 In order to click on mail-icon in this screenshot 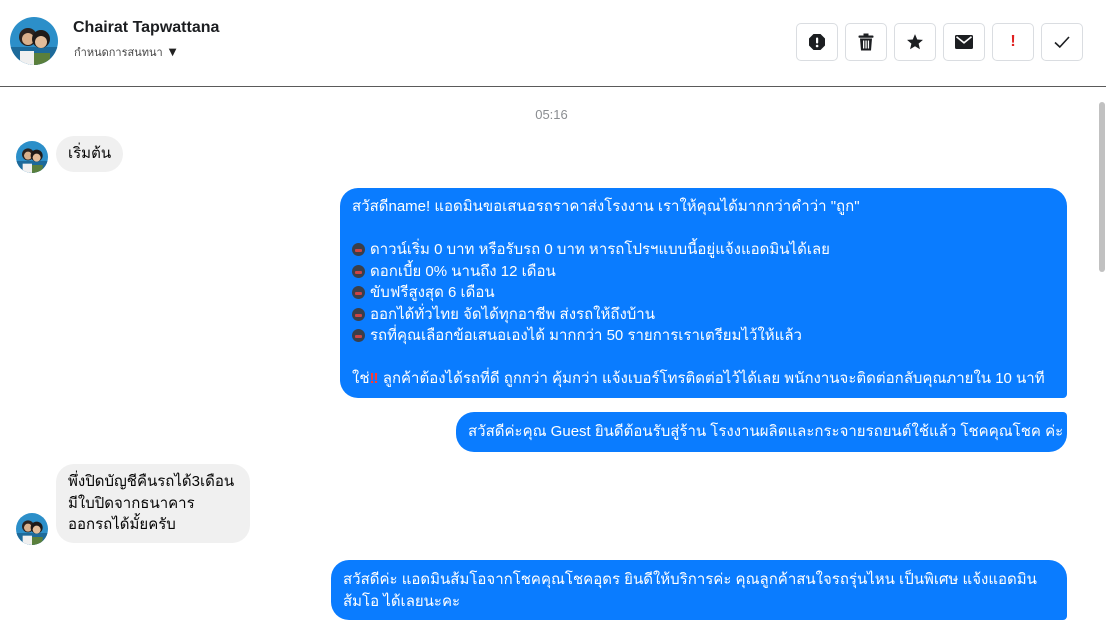, I will do `click(964, 42)`.